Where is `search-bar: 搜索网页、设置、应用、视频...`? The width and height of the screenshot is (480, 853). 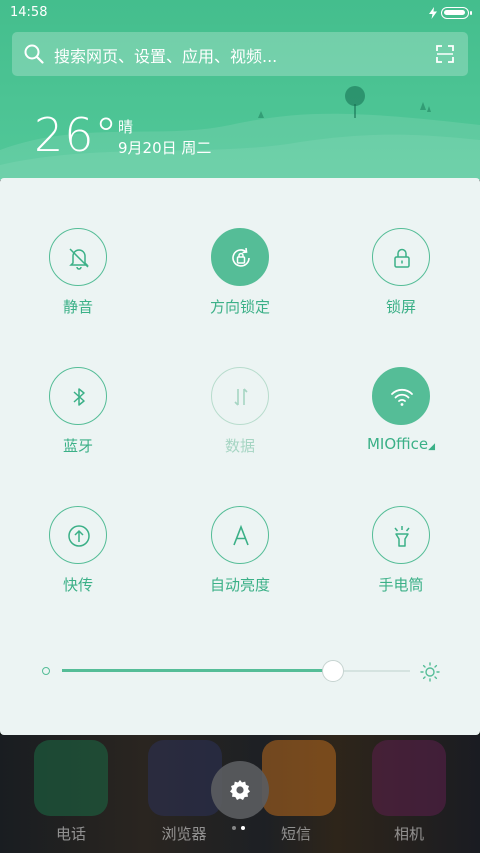 search-bar: 搜索网页、设置、应用、视频... is located at coordinates (240, 54).